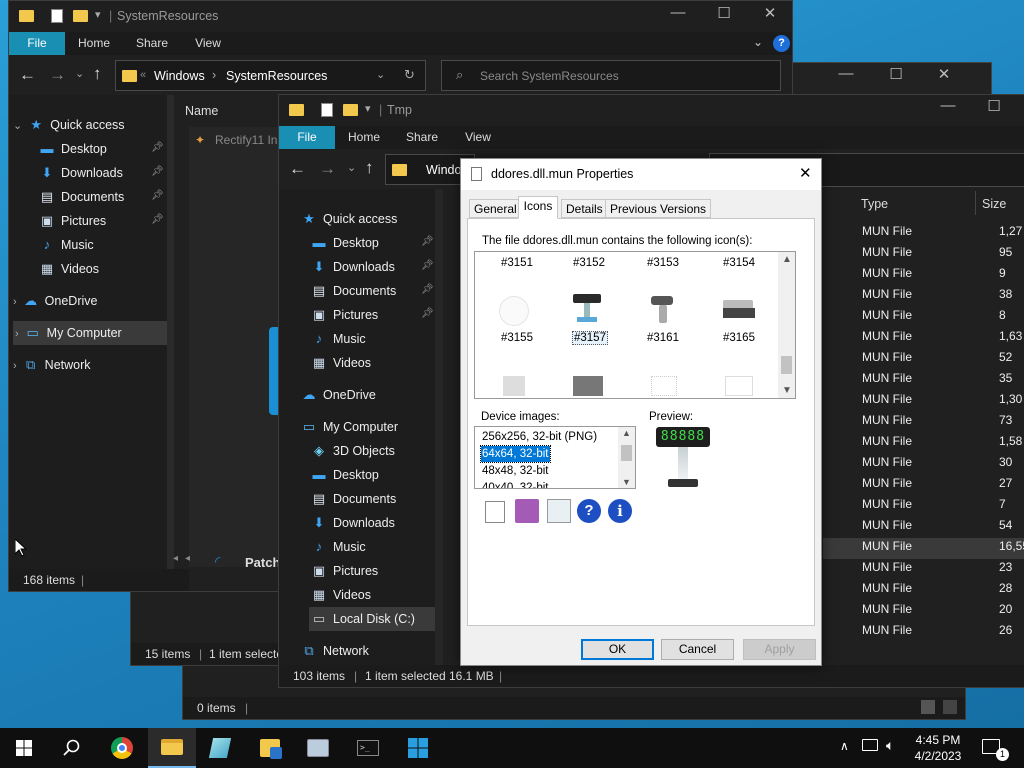  I want to click on info-icon: i, so click(620, 511).